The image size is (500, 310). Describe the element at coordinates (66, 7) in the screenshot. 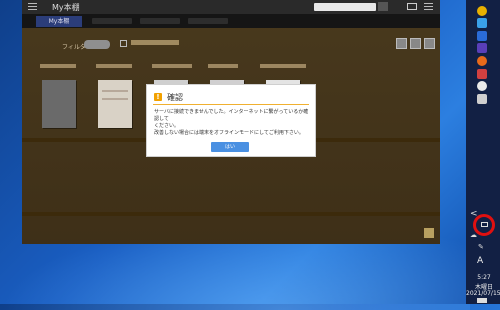

I see `app-title: My本棚` at that location.